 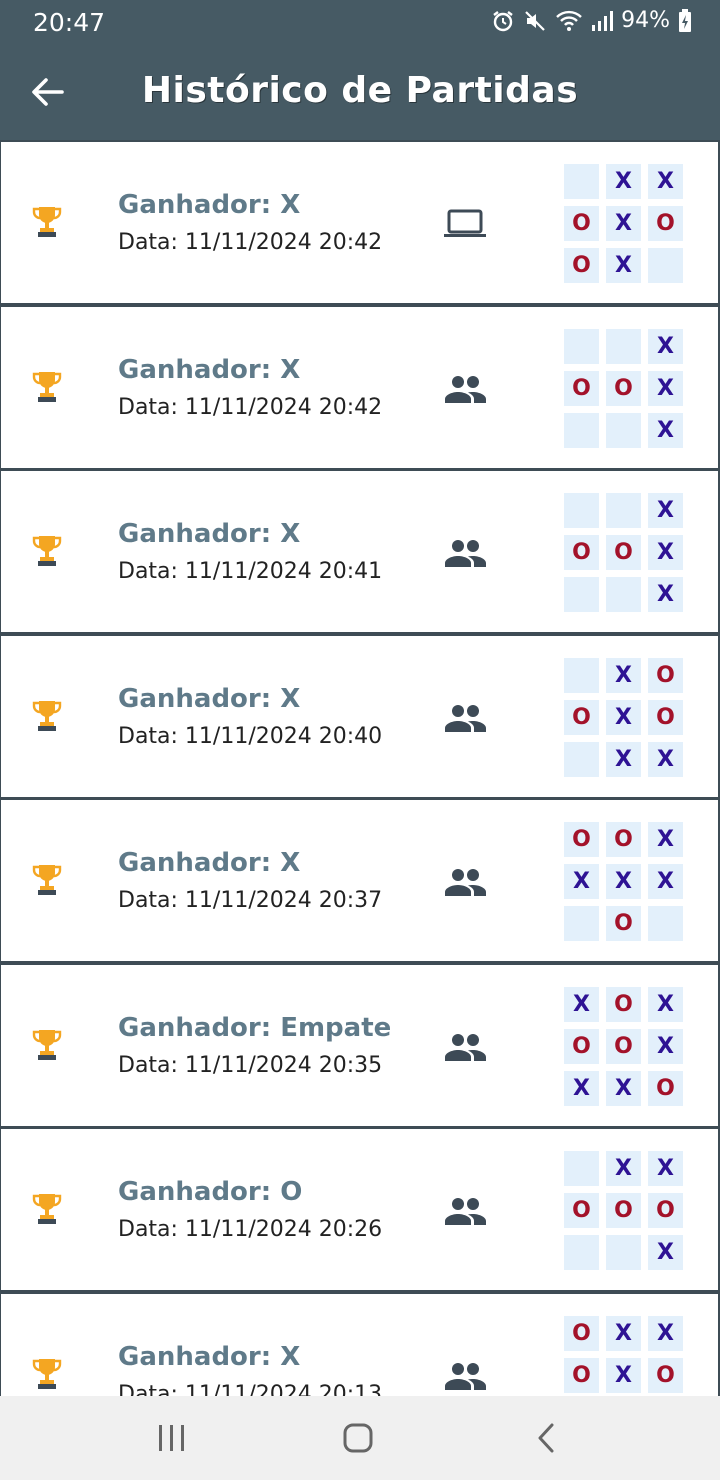 I want to click on match-card: Ganhador: X Data: 11/11/2024 20:13 O X X O X O, so click(x=359, y=1345).